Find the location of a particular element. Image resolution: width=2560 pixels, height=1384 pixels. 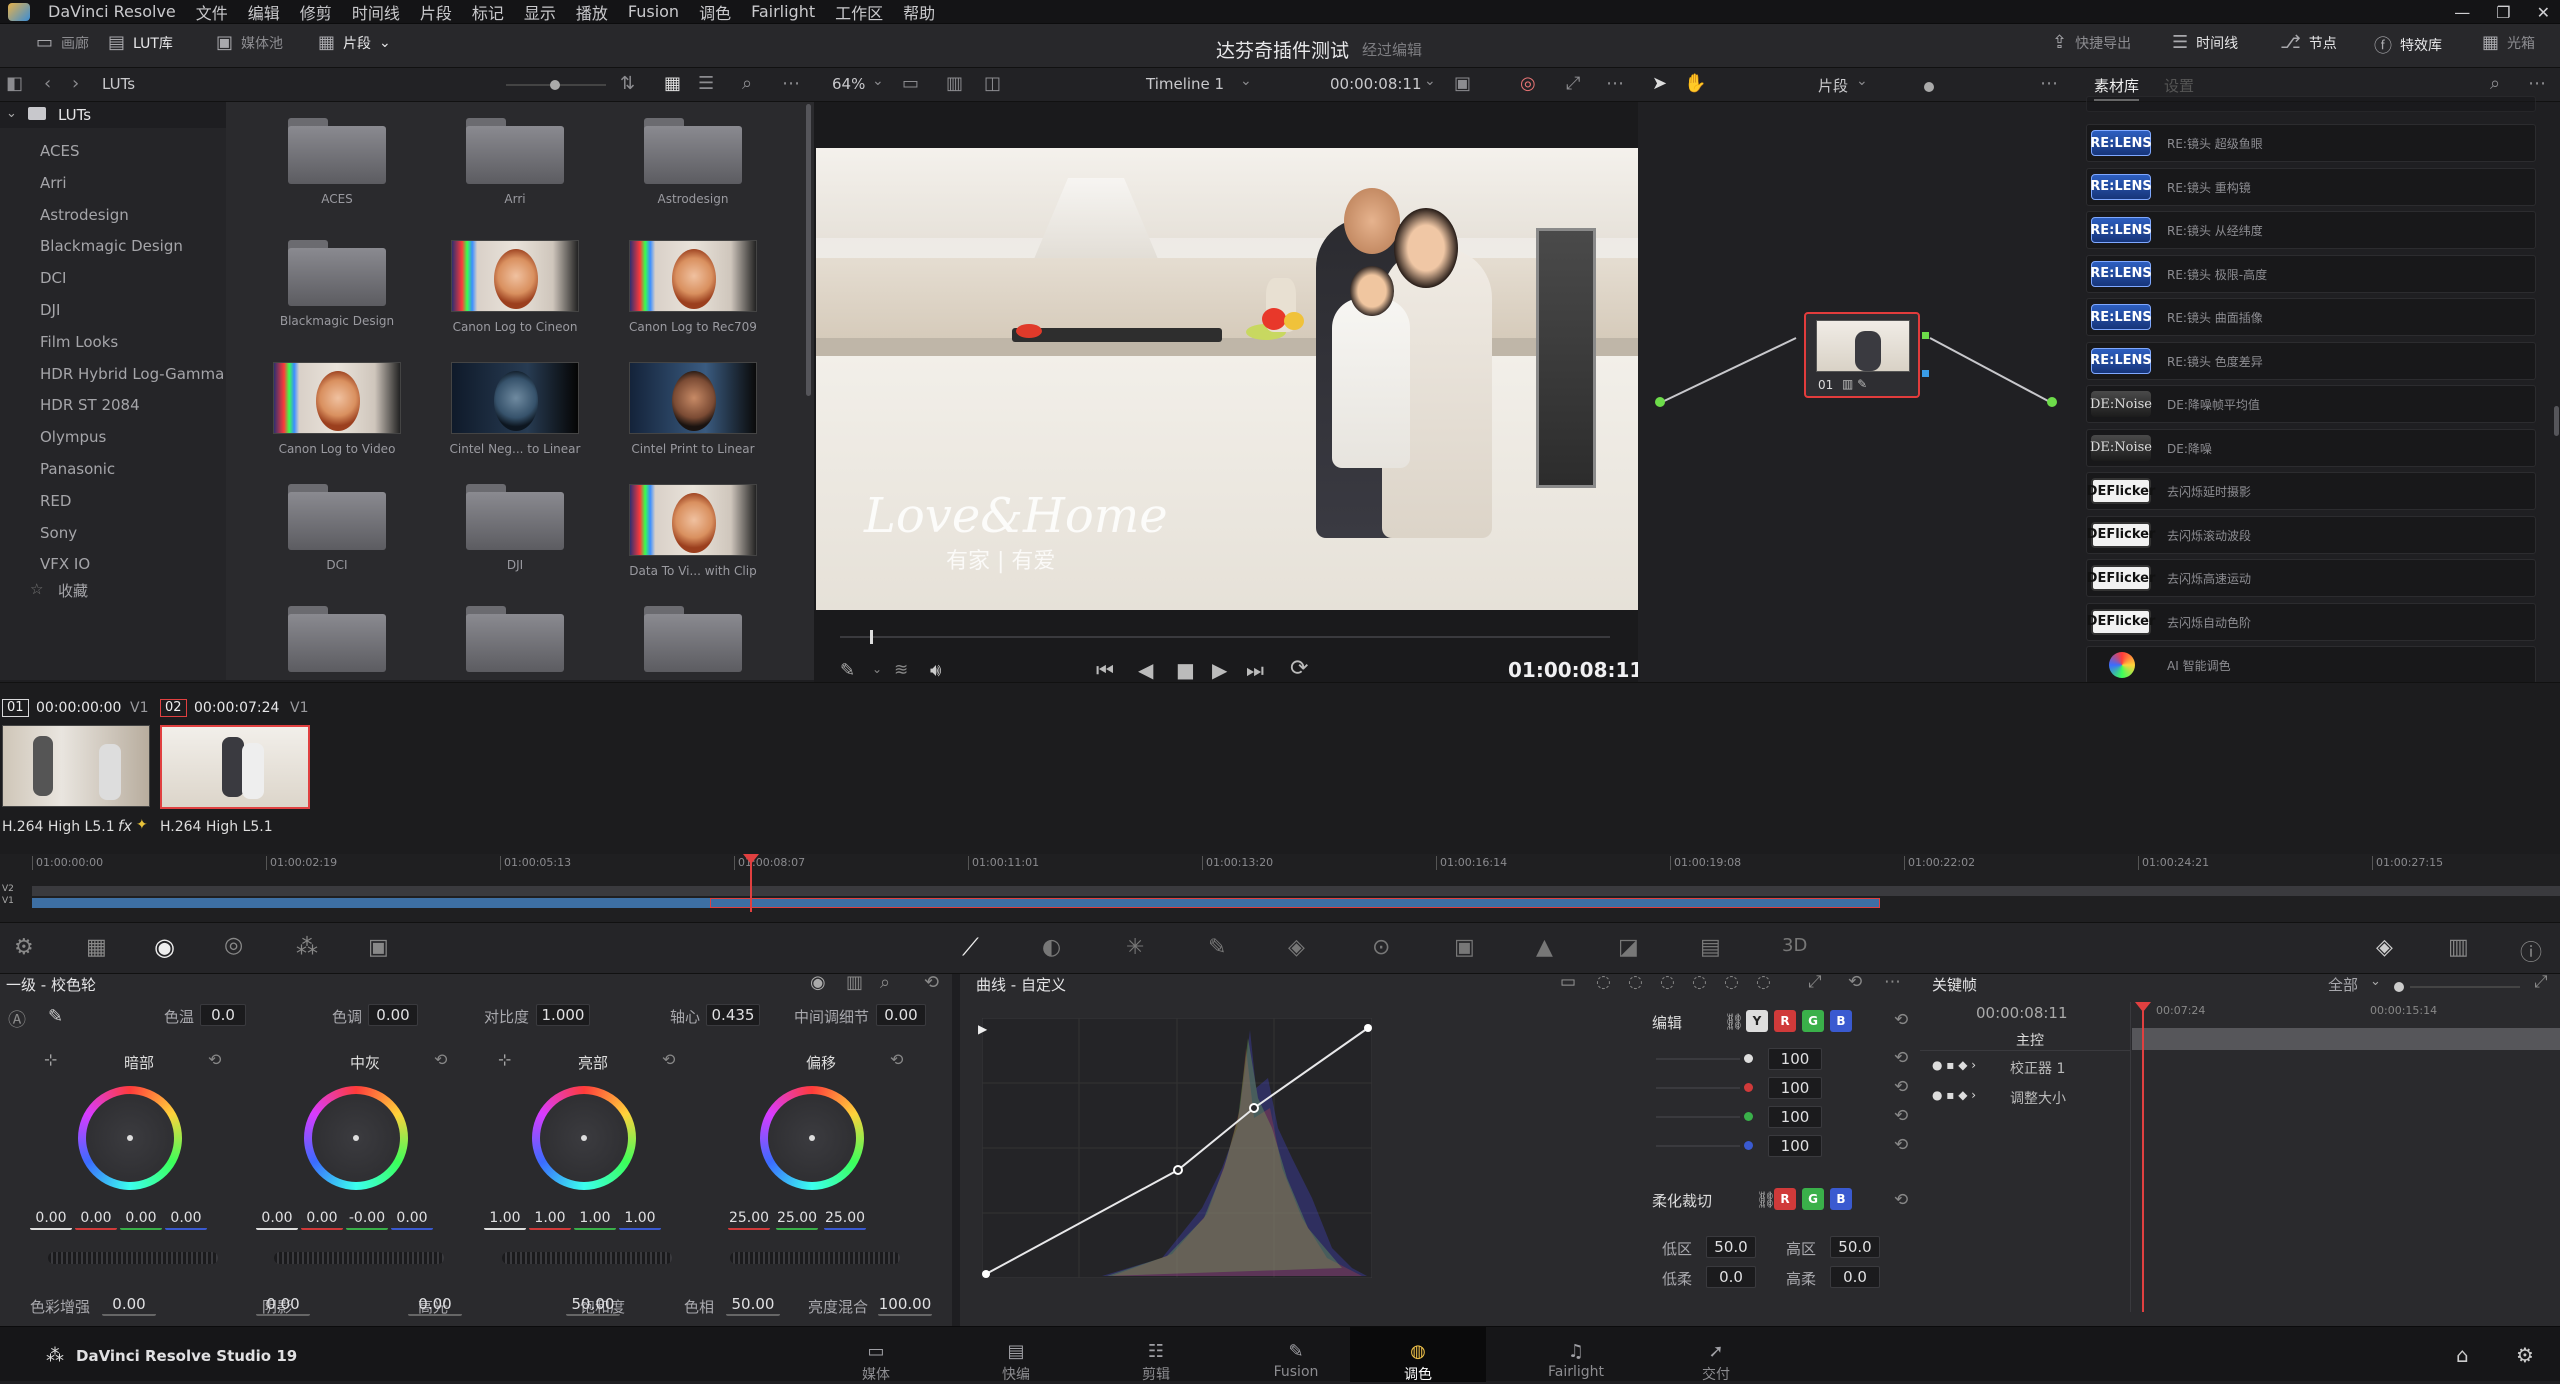

settings-gear-icon: ⚙ is located at coordinates (2525, 1355).